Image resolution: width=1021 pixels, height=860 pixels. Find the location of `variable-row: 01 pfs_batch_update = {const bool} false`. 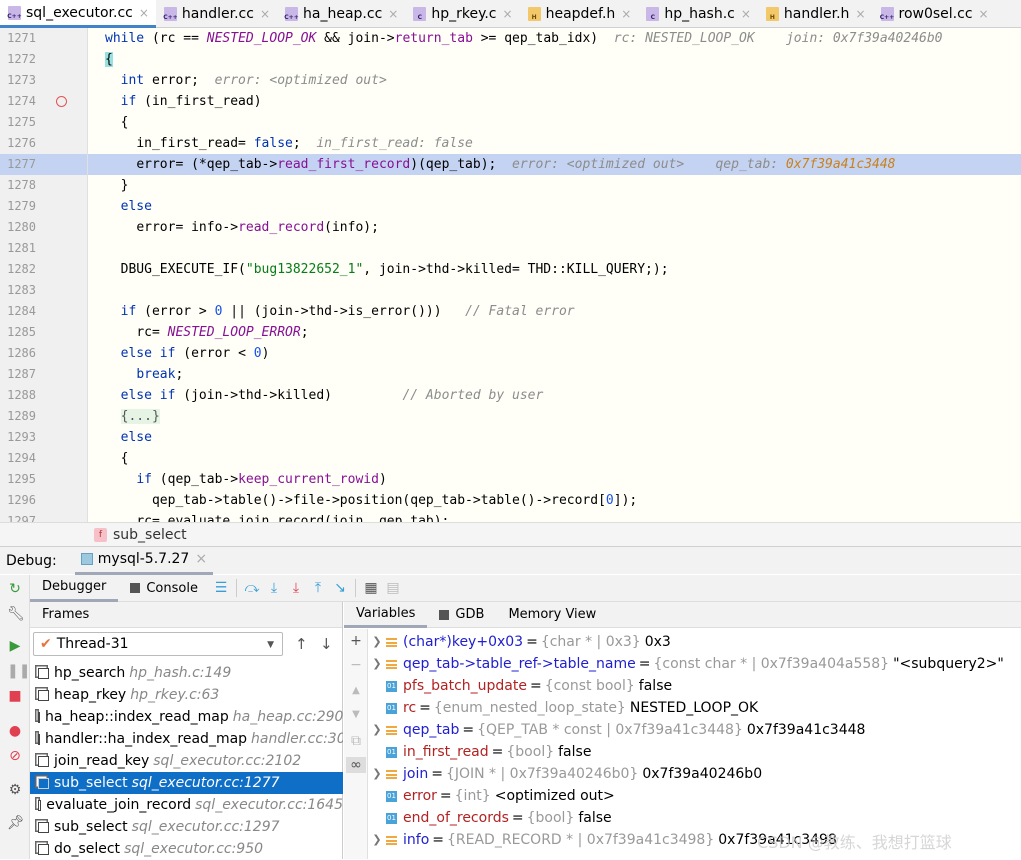

variable-row: 01 pfs_batch_update = {const bool} false is located at coordinates (694, 686).